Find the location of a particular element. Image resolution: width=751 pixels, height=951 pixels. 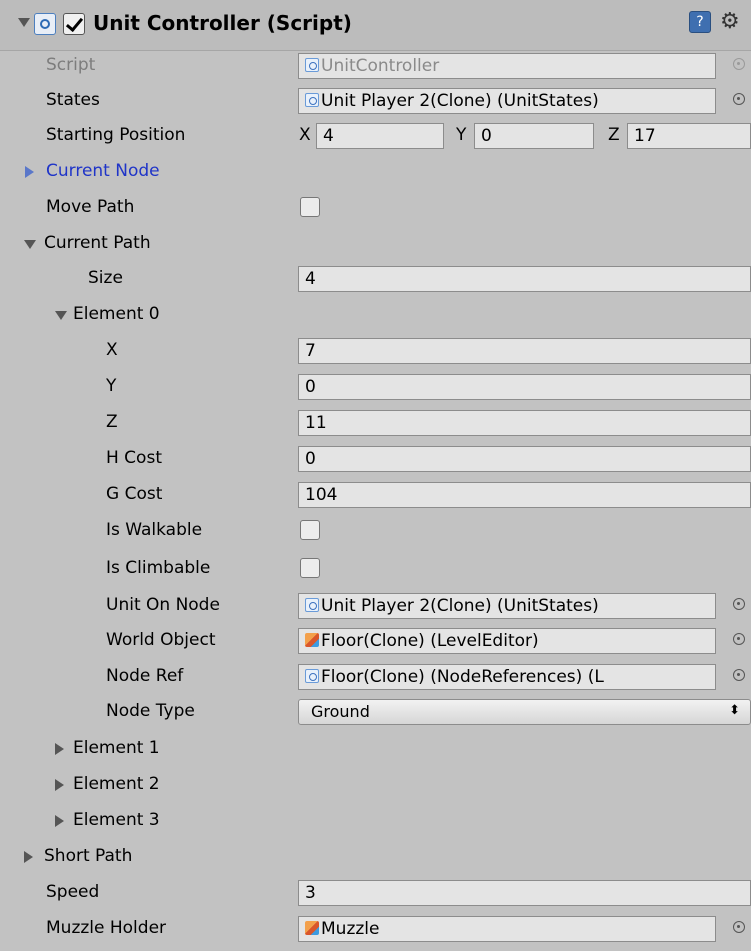

element-1-row: Element 1 is located at coordinates (375, 748).